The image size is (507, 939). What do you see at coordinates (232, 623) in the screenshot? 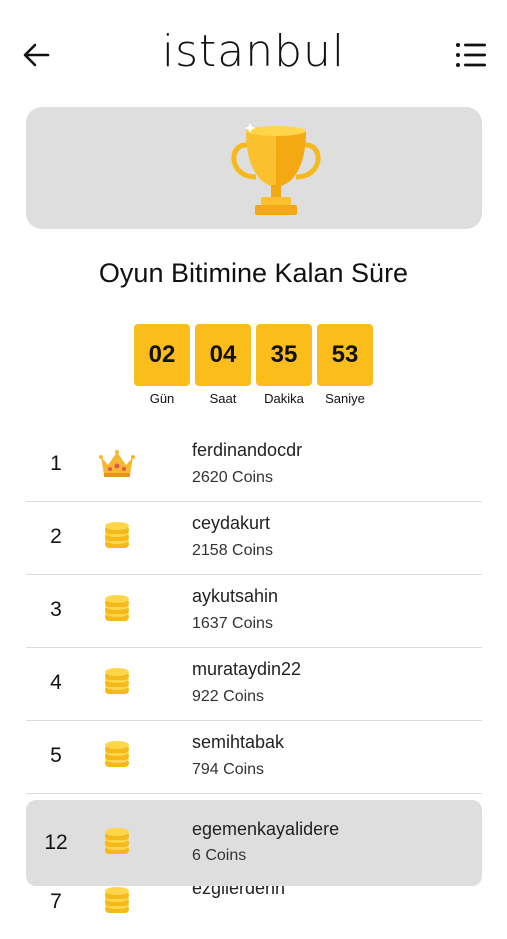
I see `coin-count: 1637 Coins` at bounding box center [232, 623].